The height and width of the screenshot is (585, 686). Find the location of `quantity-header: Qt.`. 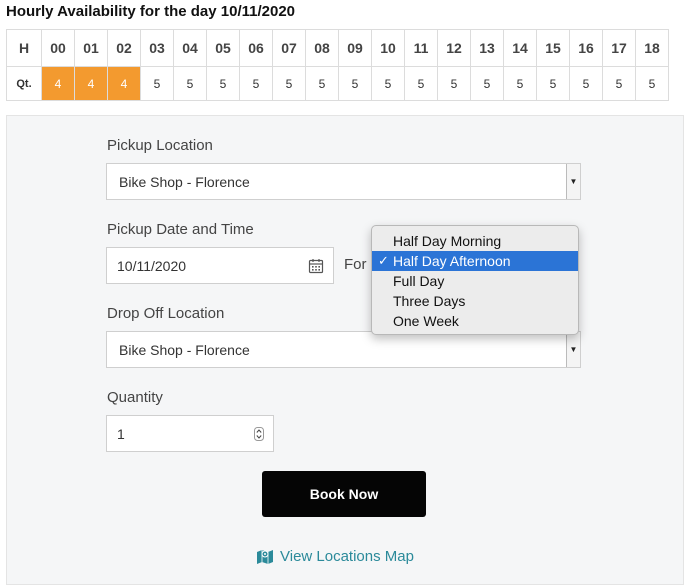

quantity-header: Qt. is located at coordinates (24, 83).